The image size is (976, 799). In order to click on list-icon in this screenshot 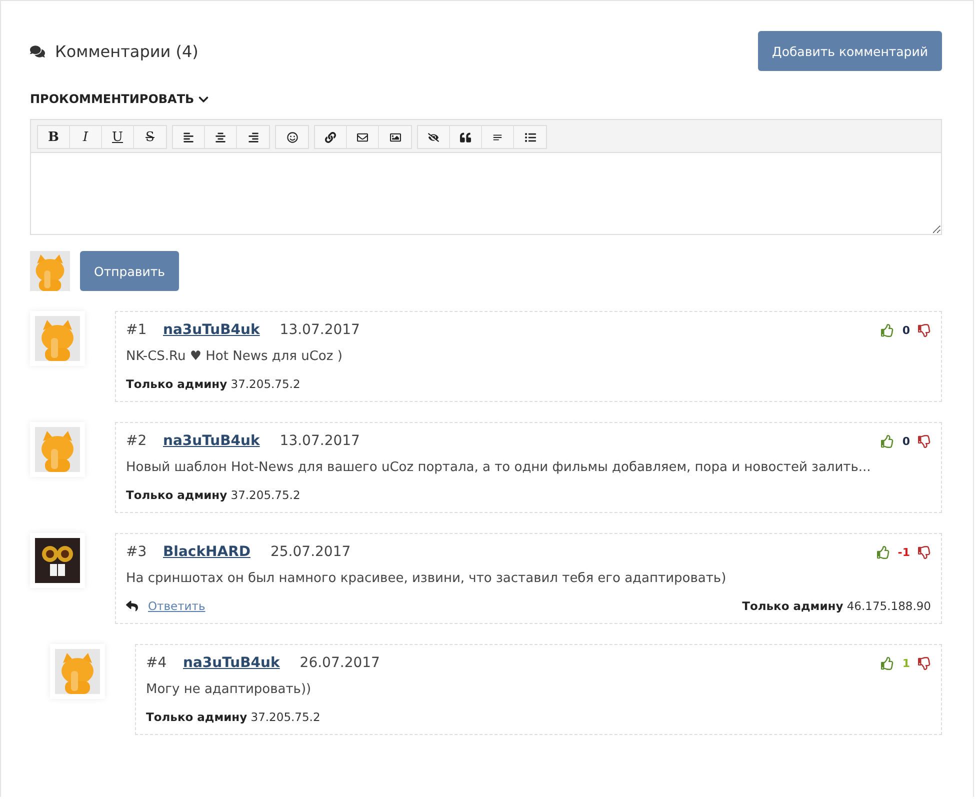, I will do `click(530, 137)`.